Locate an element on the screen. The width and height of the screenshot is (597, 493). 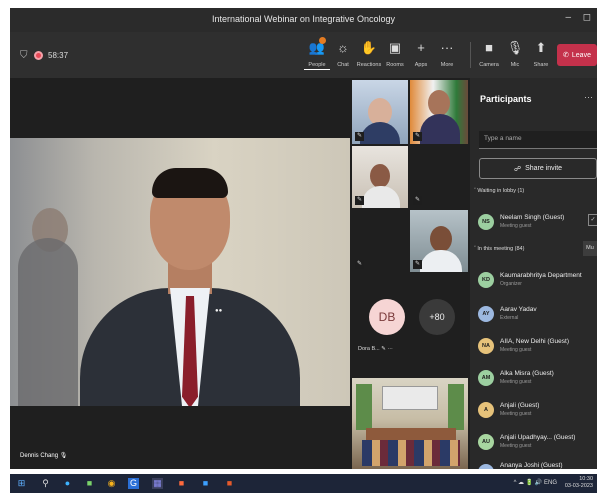
windows-start-icon: ⊞ is located at coordinates (21, 483).